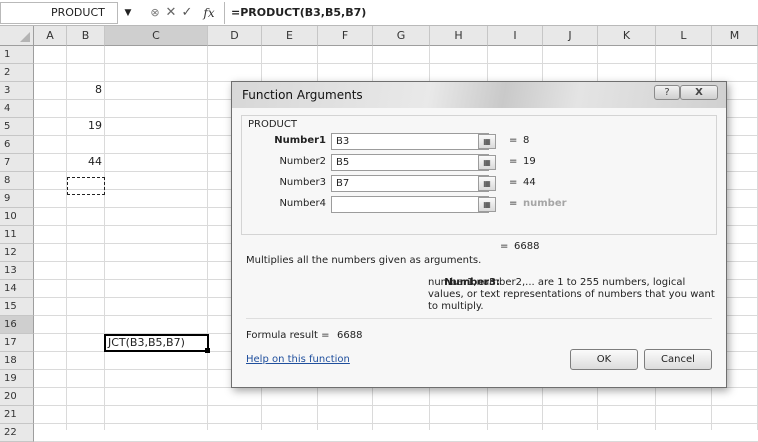 The image size is (758, 442). Describe the element at coordinates (272, 124) in the screenshot. I see `function-name-label: PRODUCT` at that location.